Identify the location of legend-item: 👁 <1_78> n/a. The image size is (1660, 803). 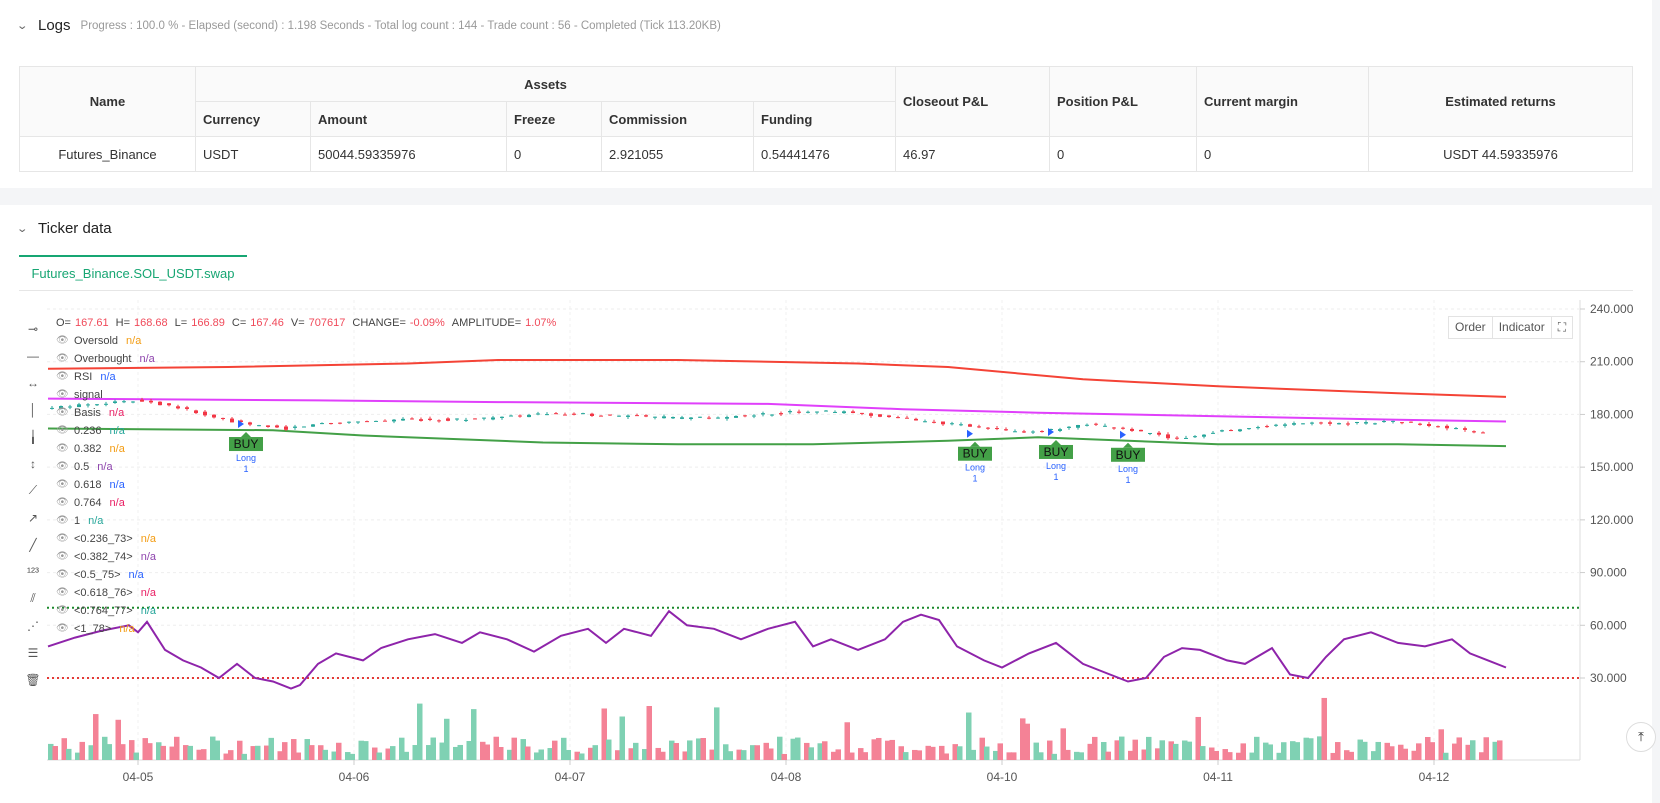
(306, 629).